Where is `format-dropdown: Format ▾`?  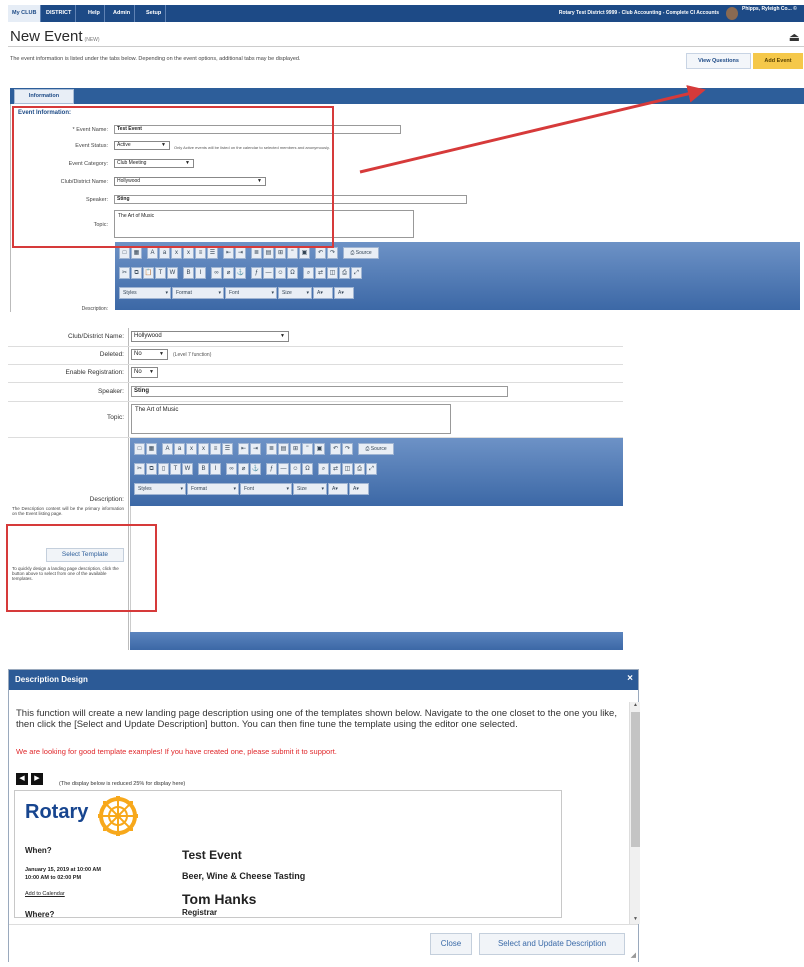
format-dropdown: Format ▾ is located at coordinates (213, 489).